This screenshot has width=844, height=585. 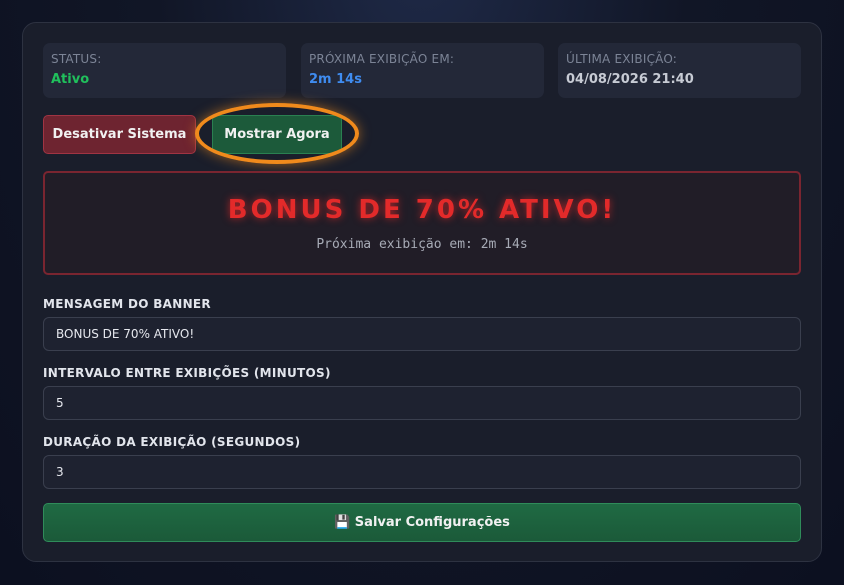 What do you see at coordinates (277, 134) in the screenshot?
I see `show-now-button: Mostrar Agora` at bounding box center [277, 134].